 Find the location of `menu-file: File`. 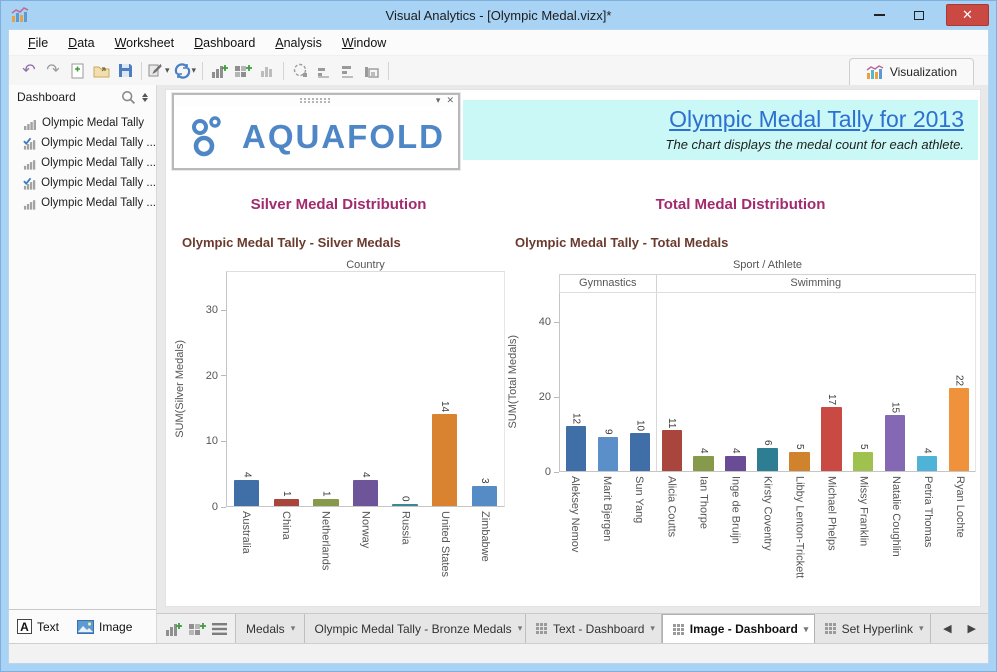

menu-file: File is located at coordinates (38, 43).